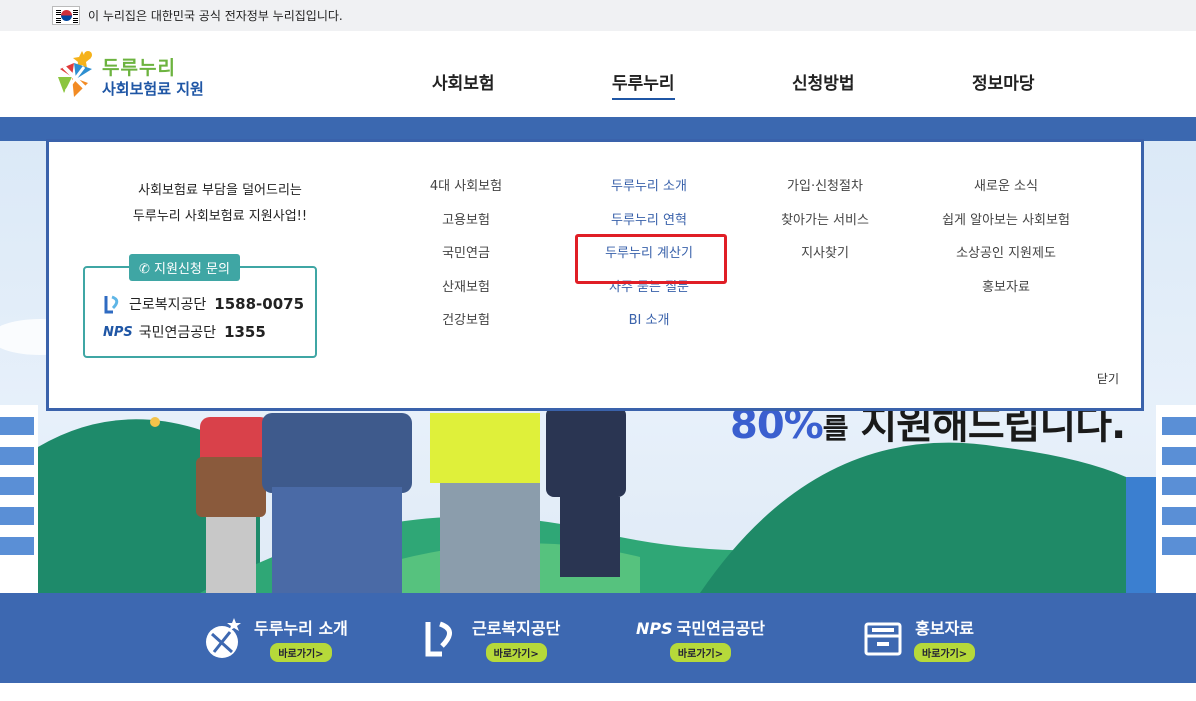  Describe the element at coordinates (598, 692) in the screenshot. I see `footer-strip` at that location.